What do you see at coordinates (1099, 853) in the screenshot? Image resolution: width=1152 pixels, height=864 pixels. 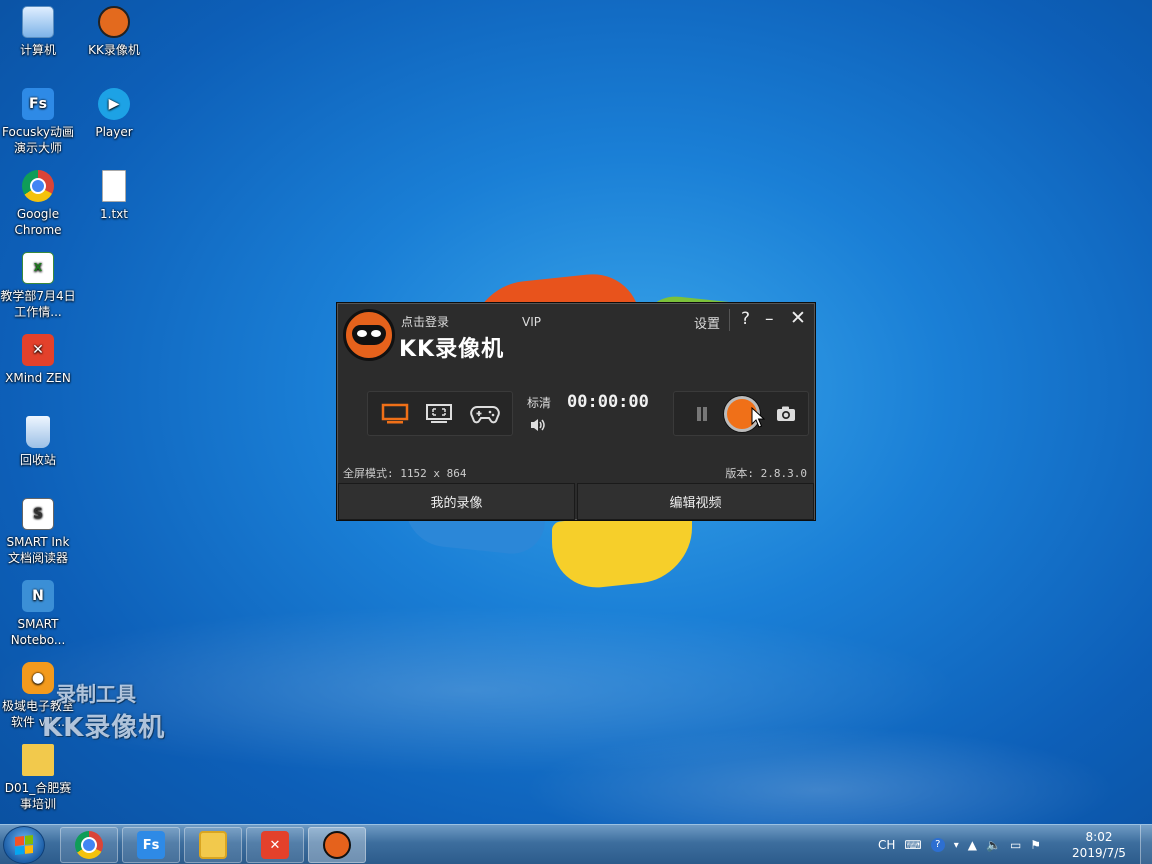 I see `clock-date: 2019/7/5` at bounding box center [1099, 853].